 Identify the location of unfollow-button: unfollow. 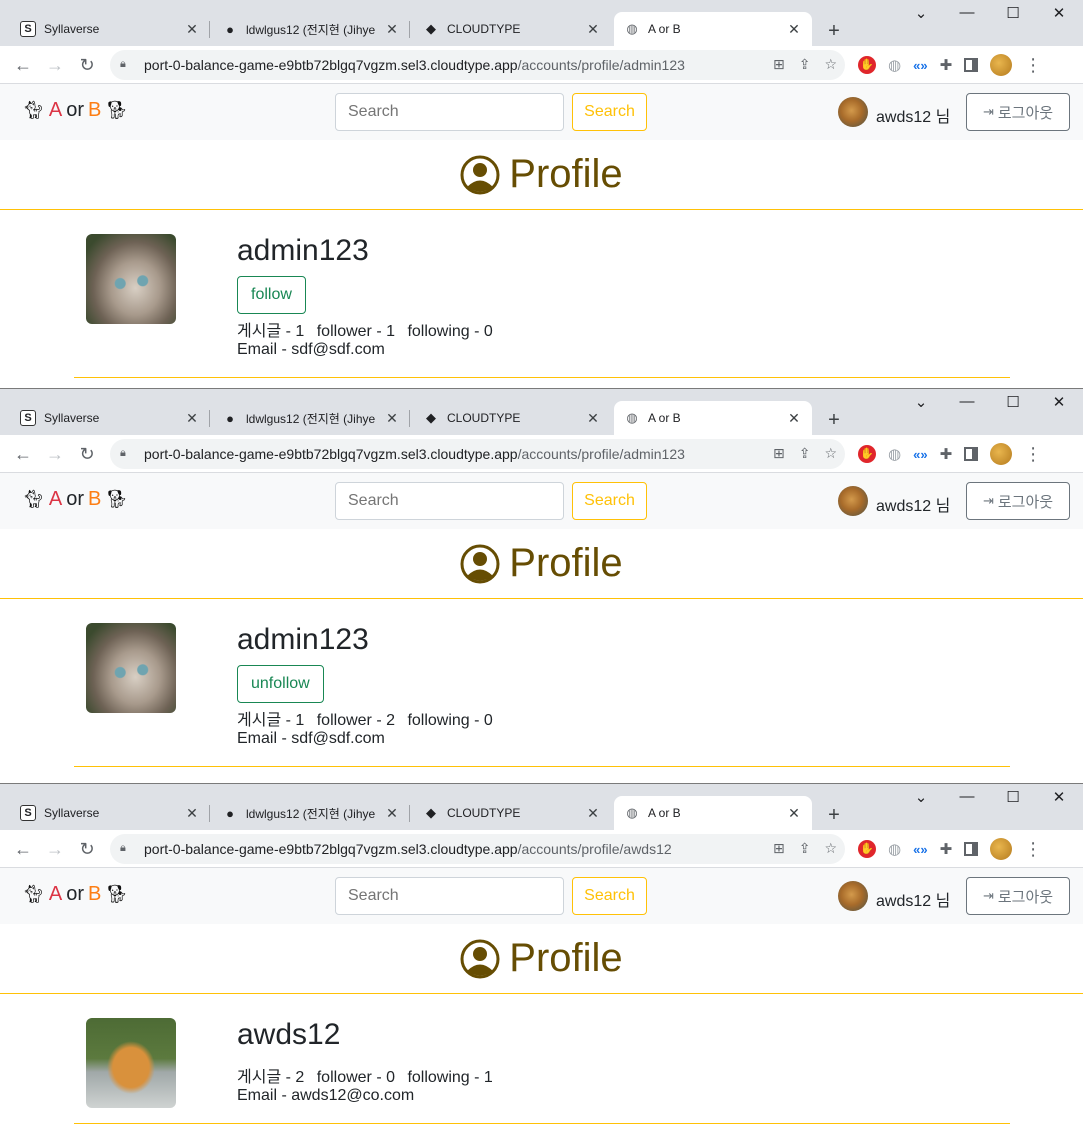
(280, 684).